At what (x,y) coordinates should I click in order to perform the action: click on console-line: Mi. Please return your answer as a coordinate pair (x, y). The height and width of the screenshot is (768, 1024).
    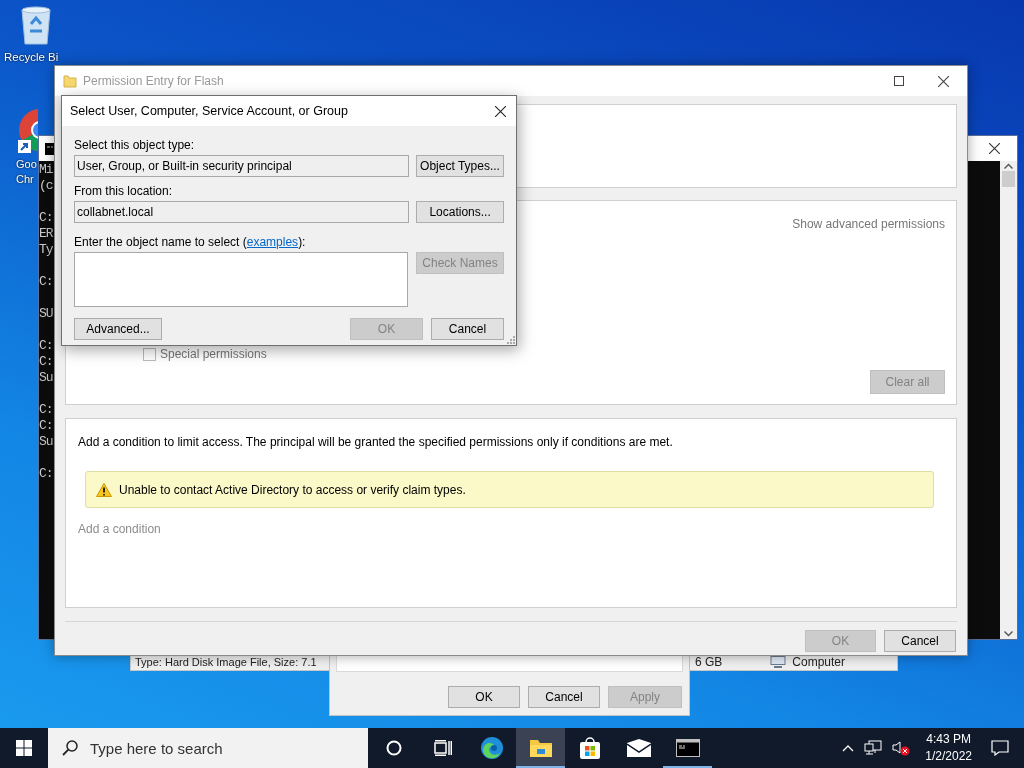
    Looking at the image, I should click on (46, 170).